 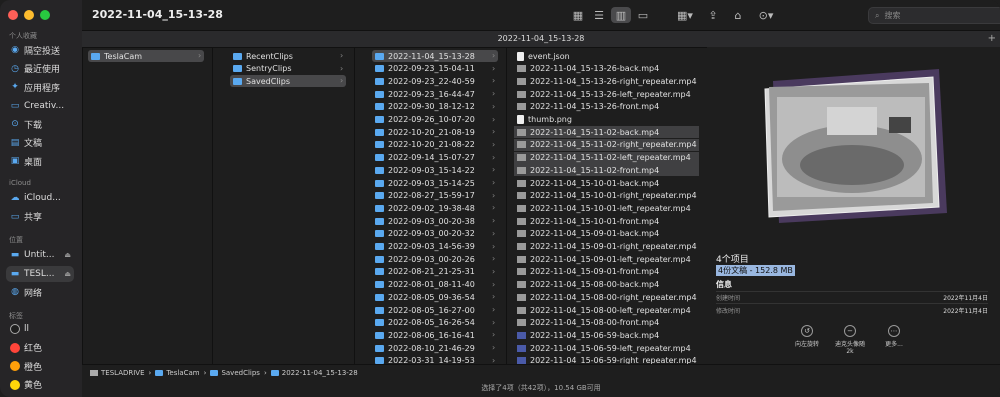 I want to click on sidebar-item: ◍ 网络, so click(x=40, y=292).